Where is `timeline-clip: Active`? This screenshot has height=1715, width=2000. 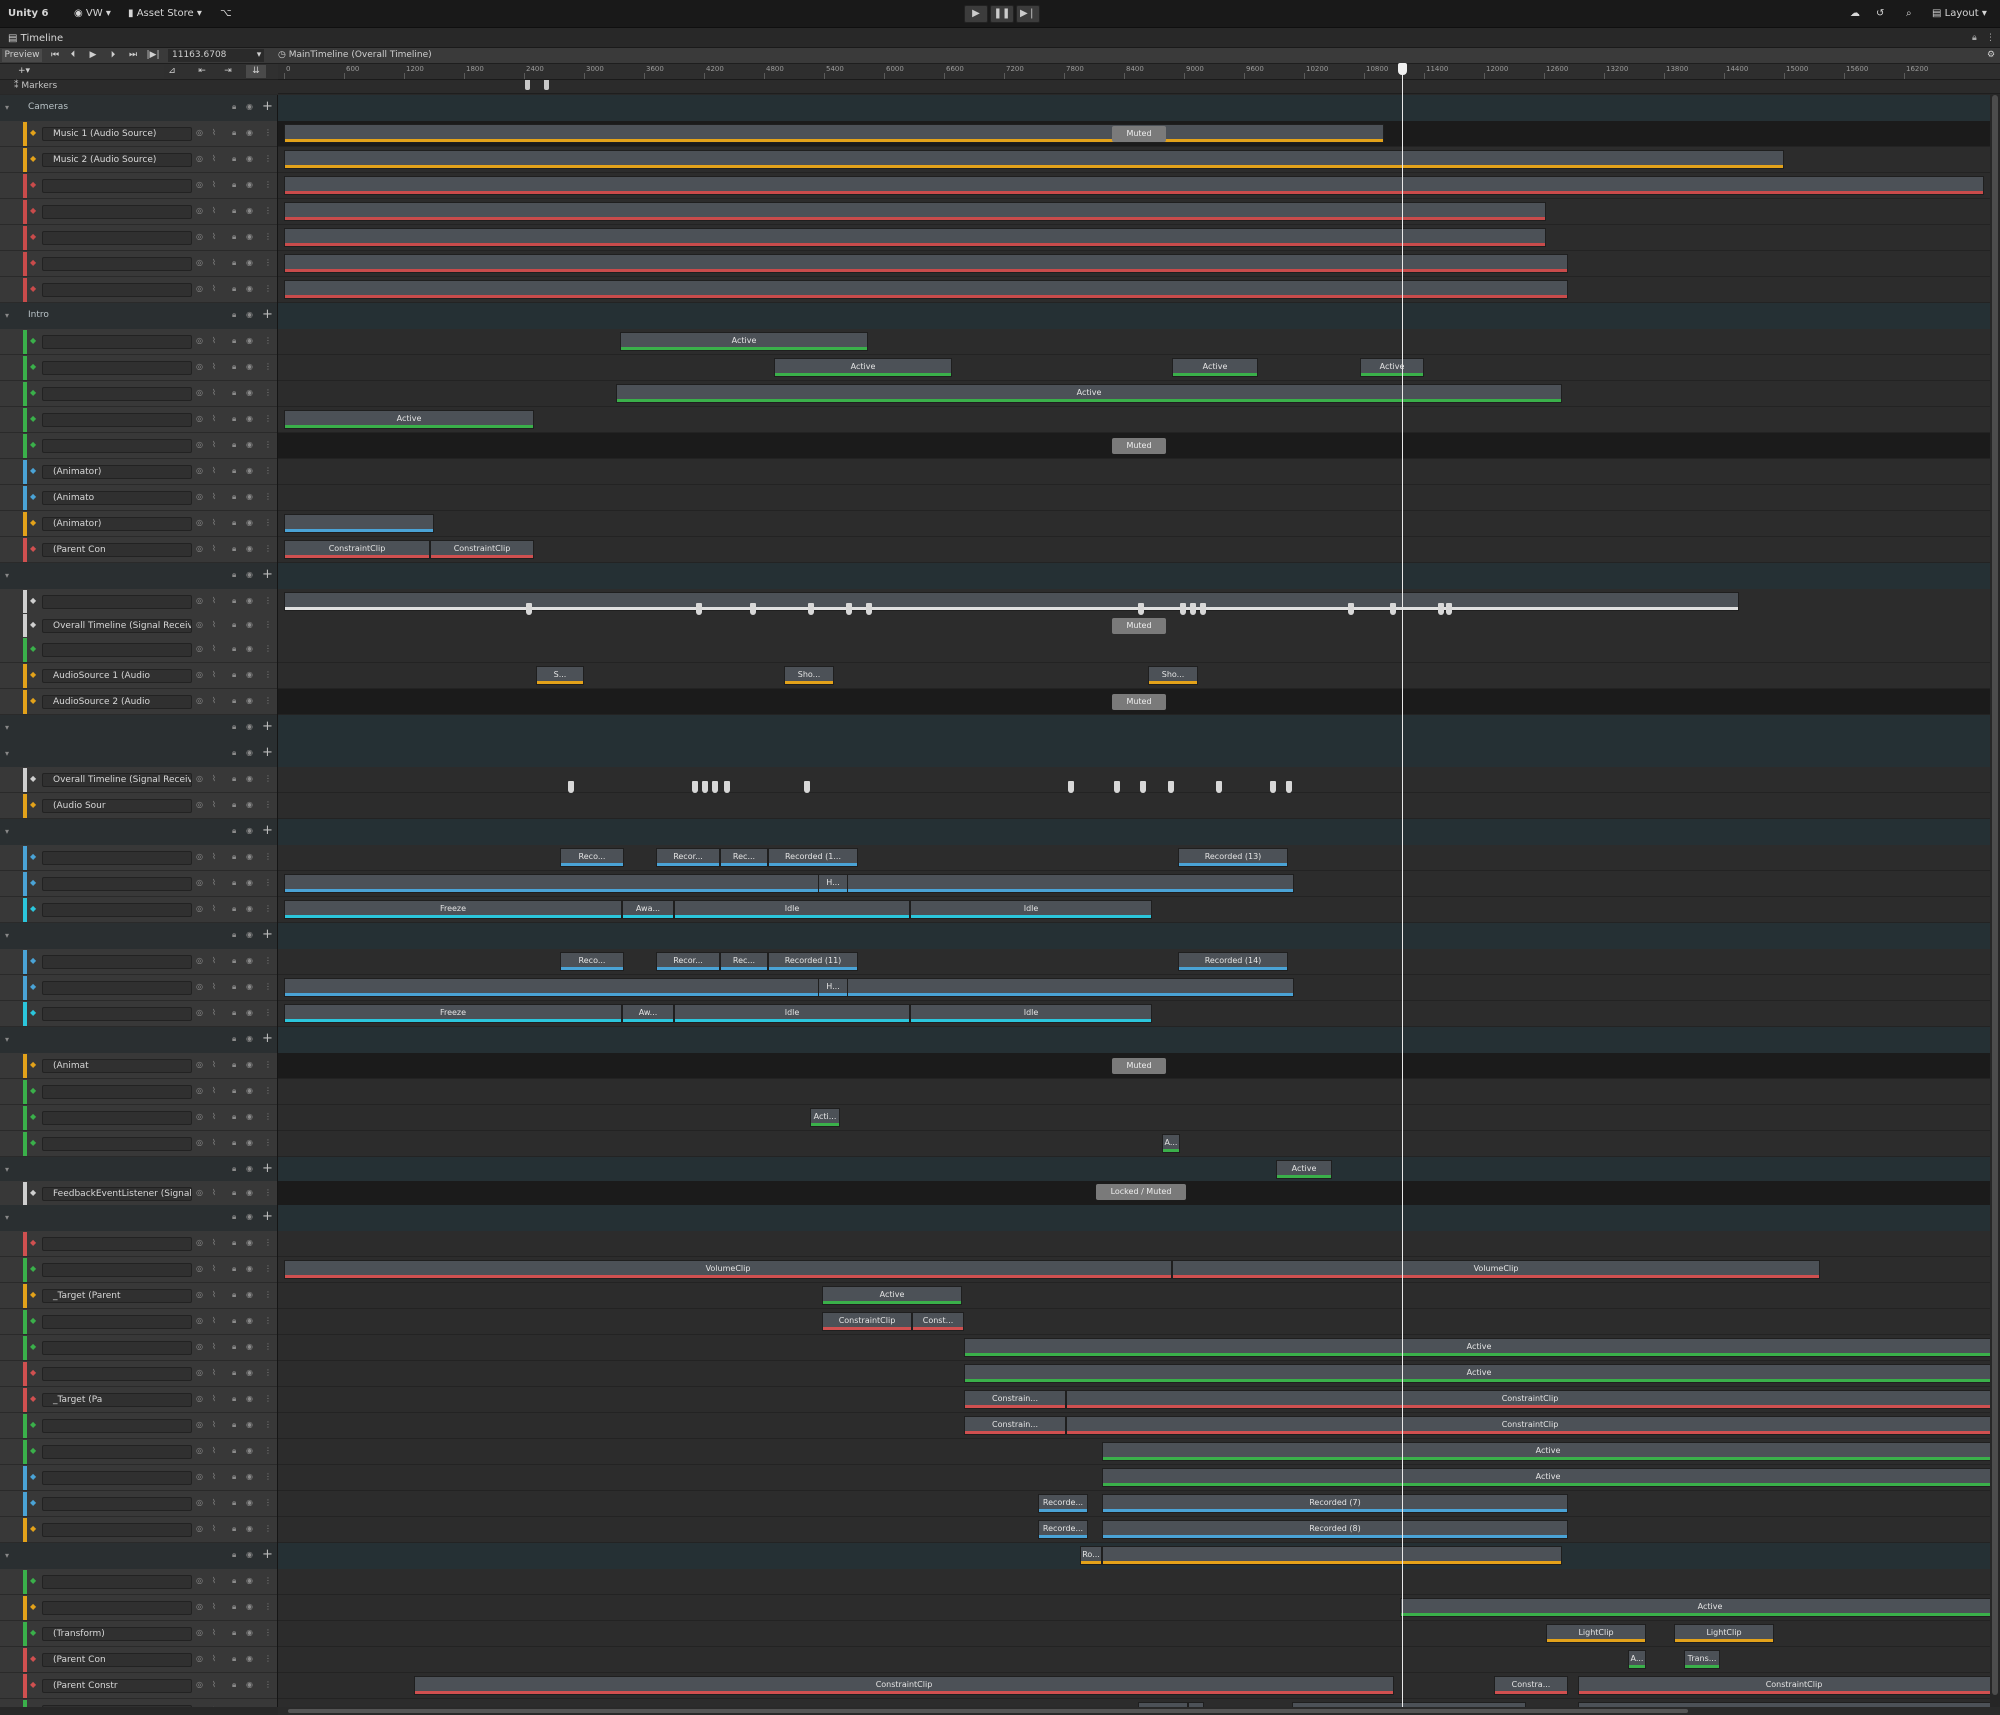
timeline-clip: Active is located at coordinates (409, 419).